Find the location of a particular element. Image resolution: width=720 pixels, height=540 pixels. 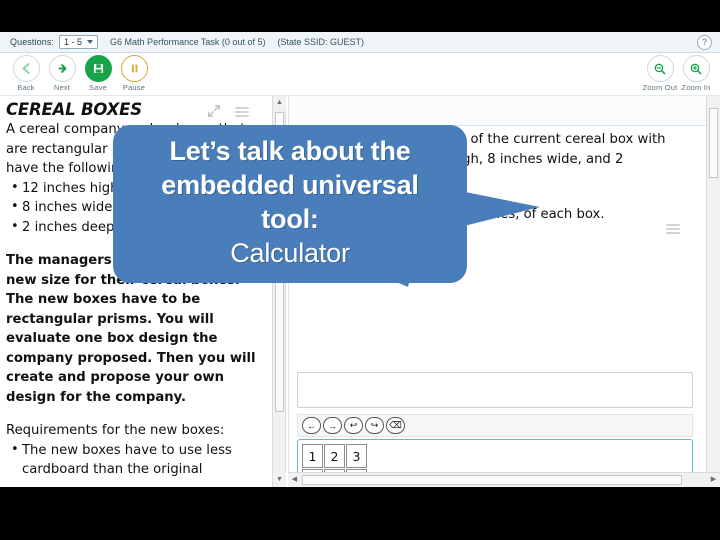

scroll-left-arrow-icon: ◀ is located at coordinates (294, 480).